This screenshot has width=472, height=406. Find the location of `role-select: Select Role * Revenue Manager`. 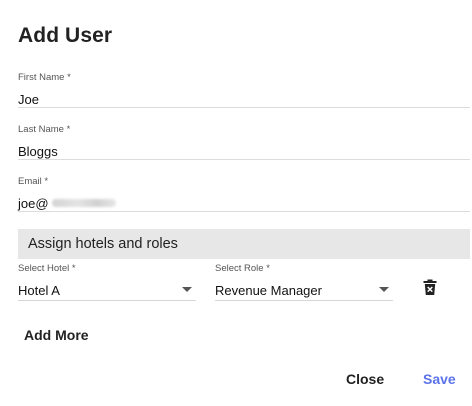

role-select: Select Role * Revenue Manager is located at coordinates (304, 283).